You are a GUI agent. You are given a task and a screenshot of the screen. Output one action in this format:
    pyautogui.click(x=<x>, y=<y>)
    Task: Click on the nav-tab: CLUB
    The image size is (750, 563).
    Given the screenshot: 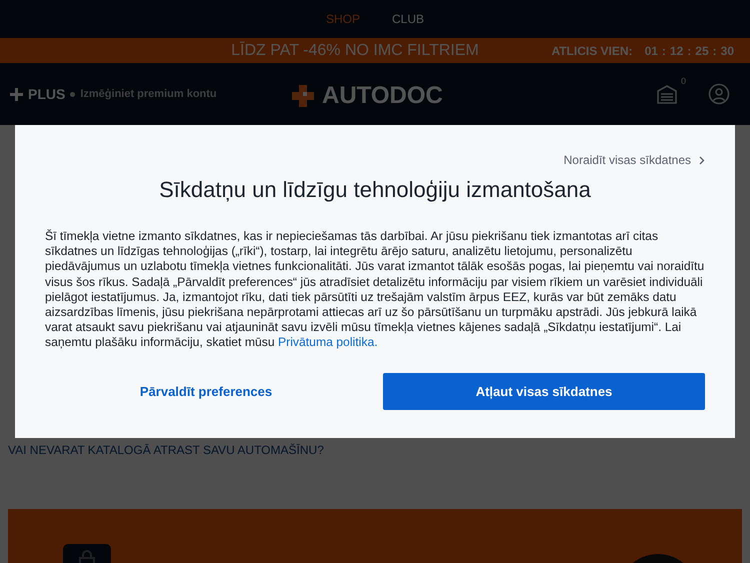 What is the action you would take?
    pyautogui.click(x=408, y=19)
    